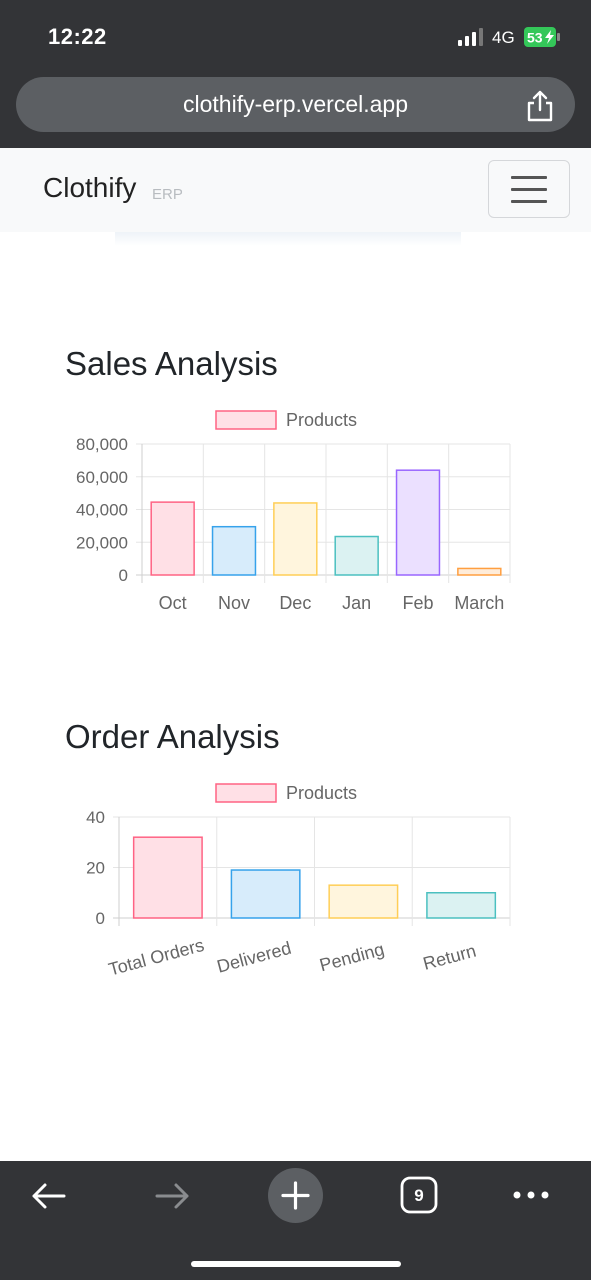 The width and height of the screenshot is (591, 1280). I want to click on y-tick-label: 40,000, so click(102, 510).